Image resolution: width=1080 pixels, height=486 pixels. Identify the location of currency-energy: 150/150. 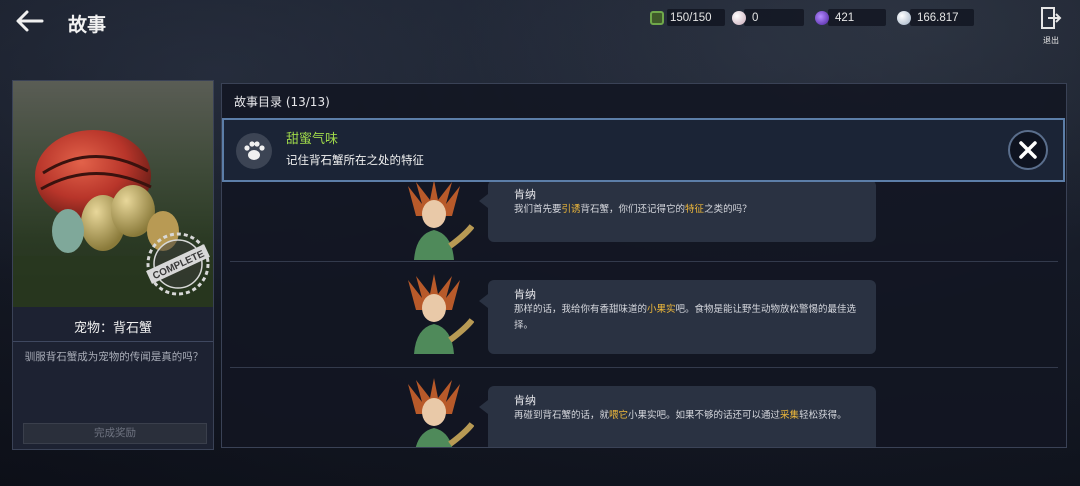
(681, 18).